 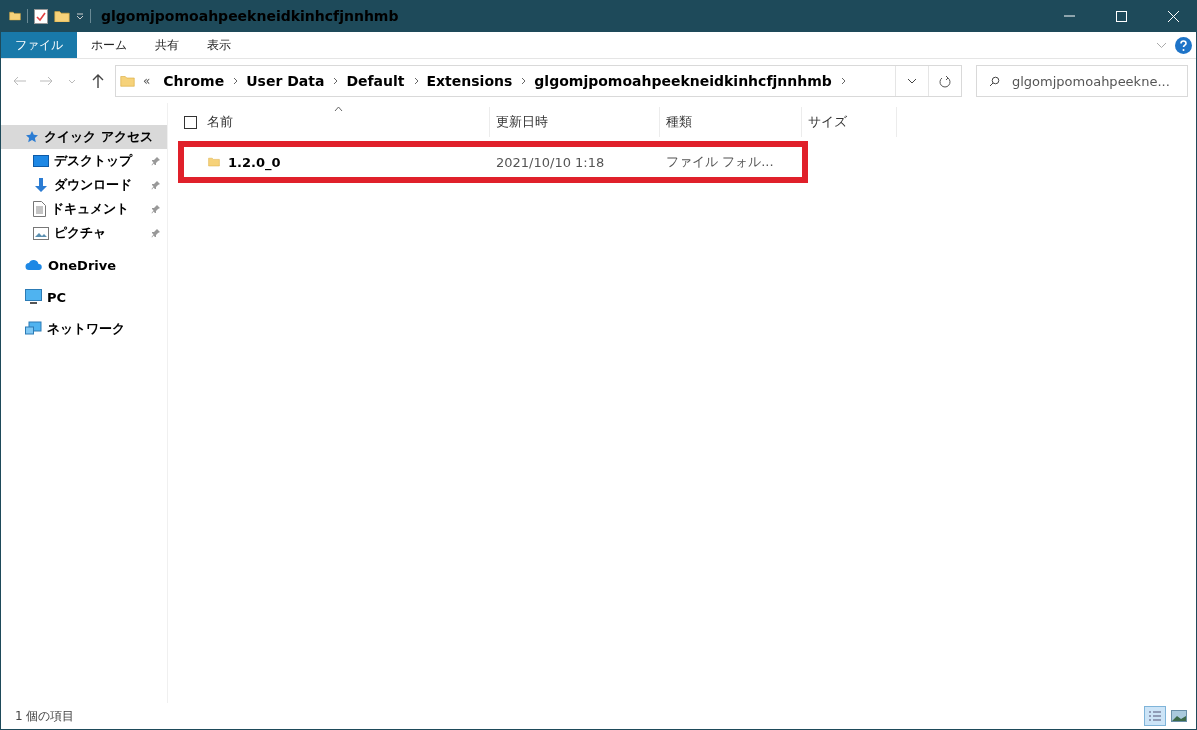 What do you see at coordinates (522, 122) in the screenshot?
I see `column-label: 更新日時` at bounding box center [522, 122].